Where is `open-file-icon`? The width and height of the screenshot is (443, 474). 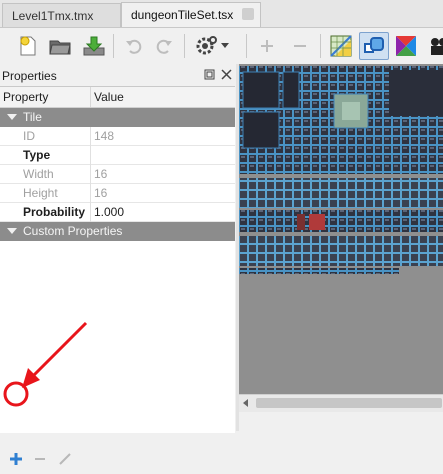
open-file-icon is located at coordinates (60, 47).